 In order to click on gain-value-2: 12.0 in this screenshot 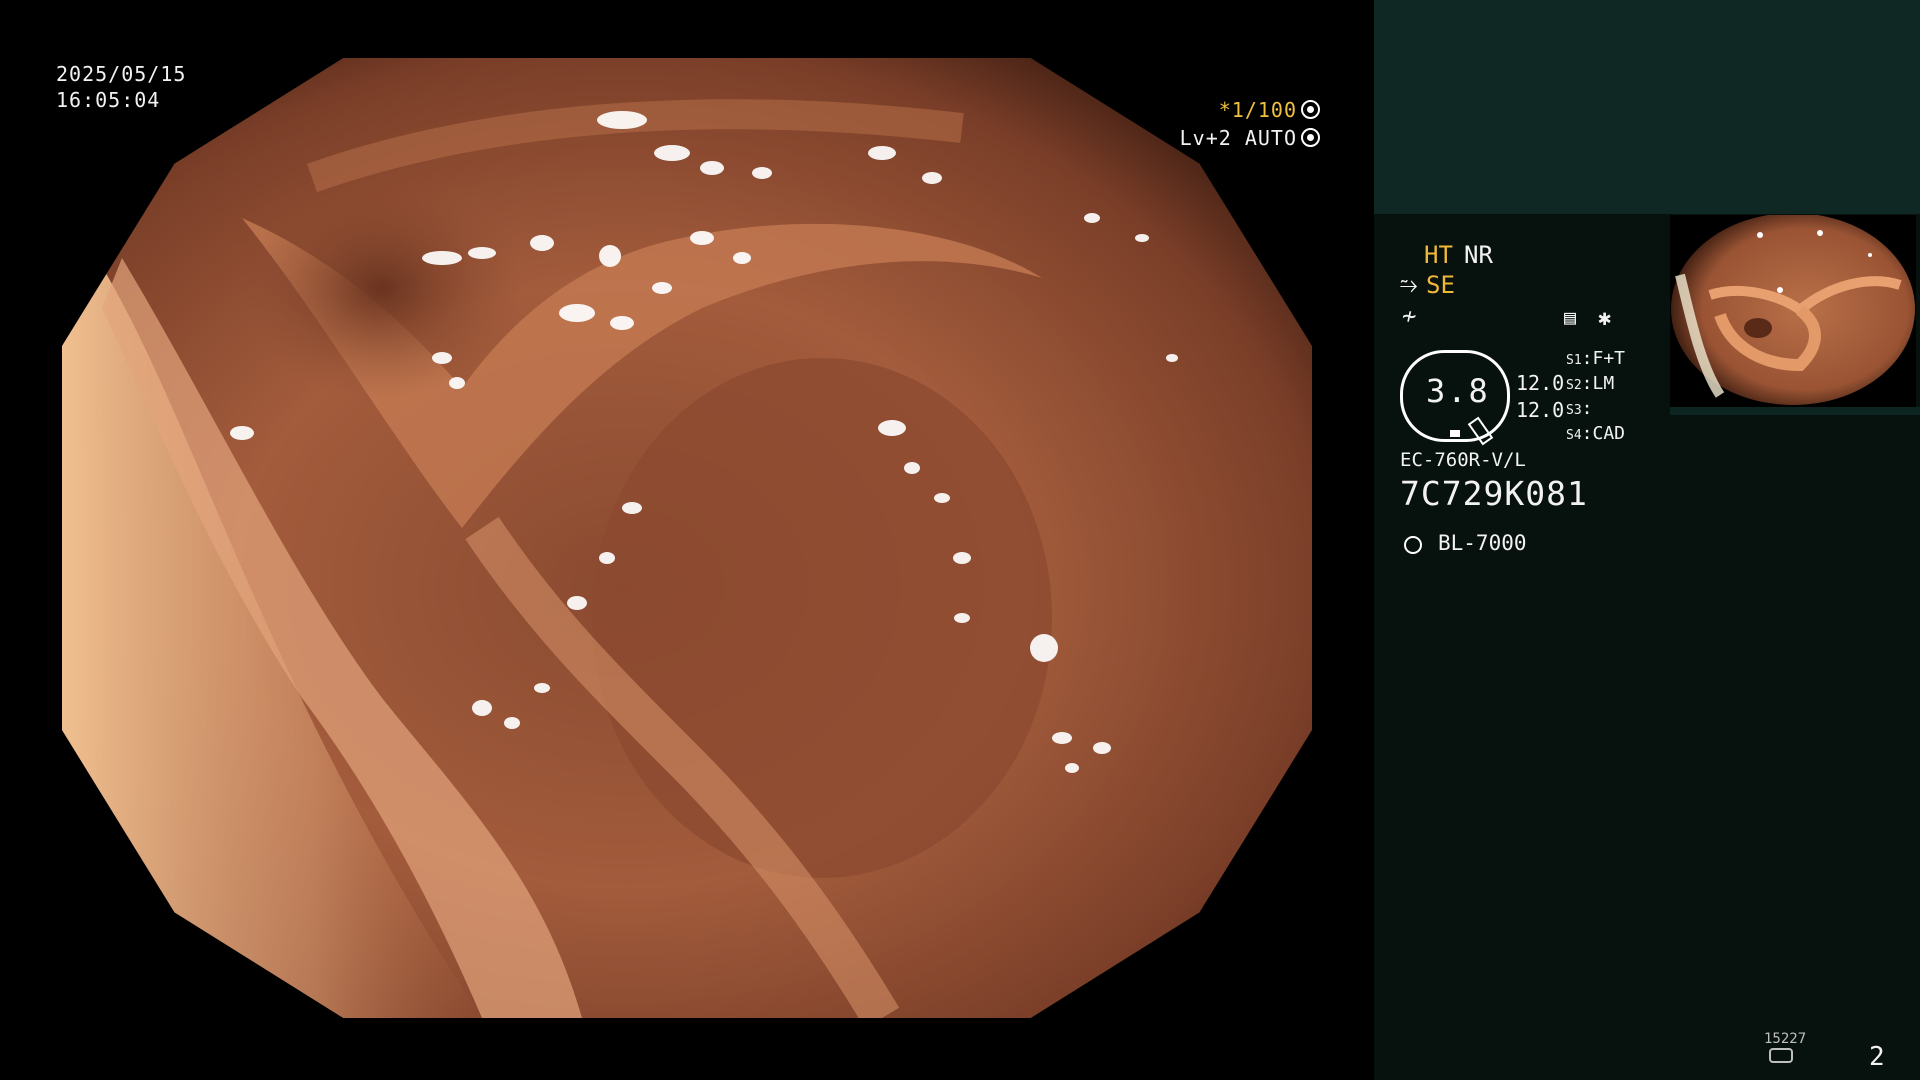, I will do `click(1540, 410)`.